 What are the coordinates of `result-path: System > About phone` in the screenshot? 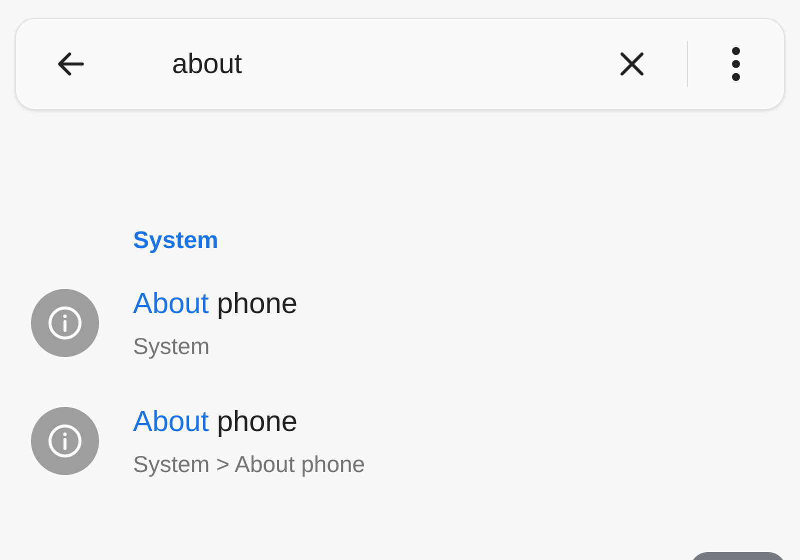 It's located at (249, 464).